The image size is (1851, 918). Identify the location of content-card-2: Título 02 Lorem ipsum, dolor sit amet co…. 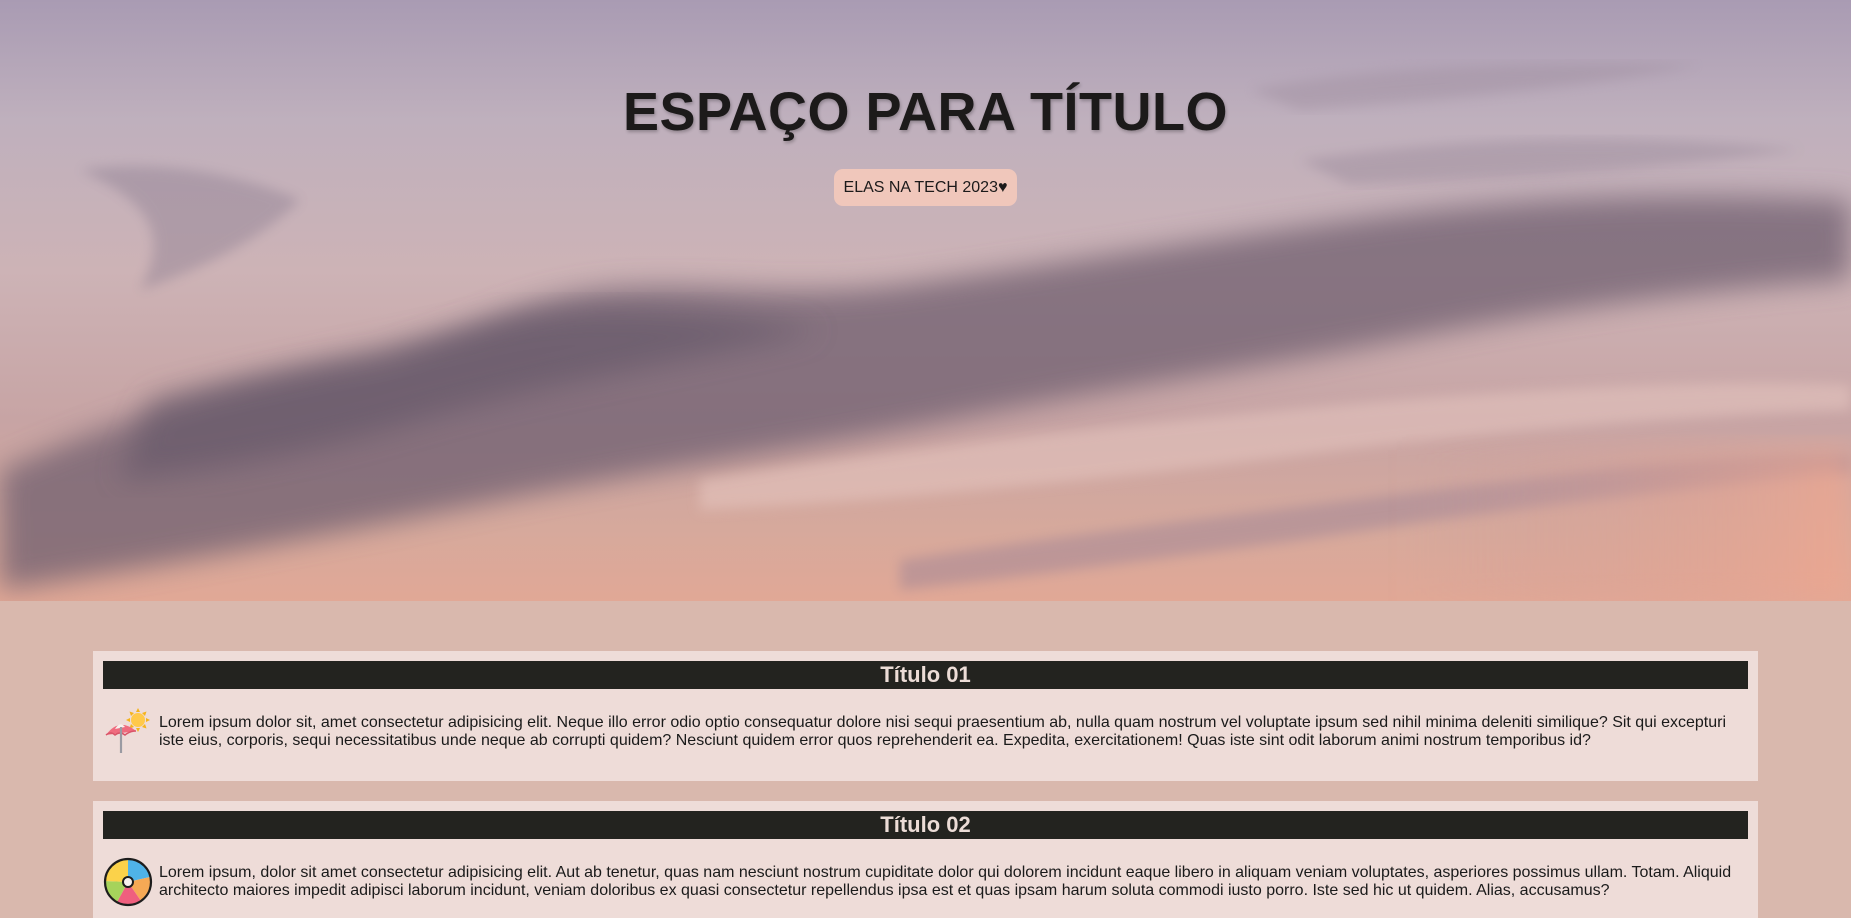
(925, 859).